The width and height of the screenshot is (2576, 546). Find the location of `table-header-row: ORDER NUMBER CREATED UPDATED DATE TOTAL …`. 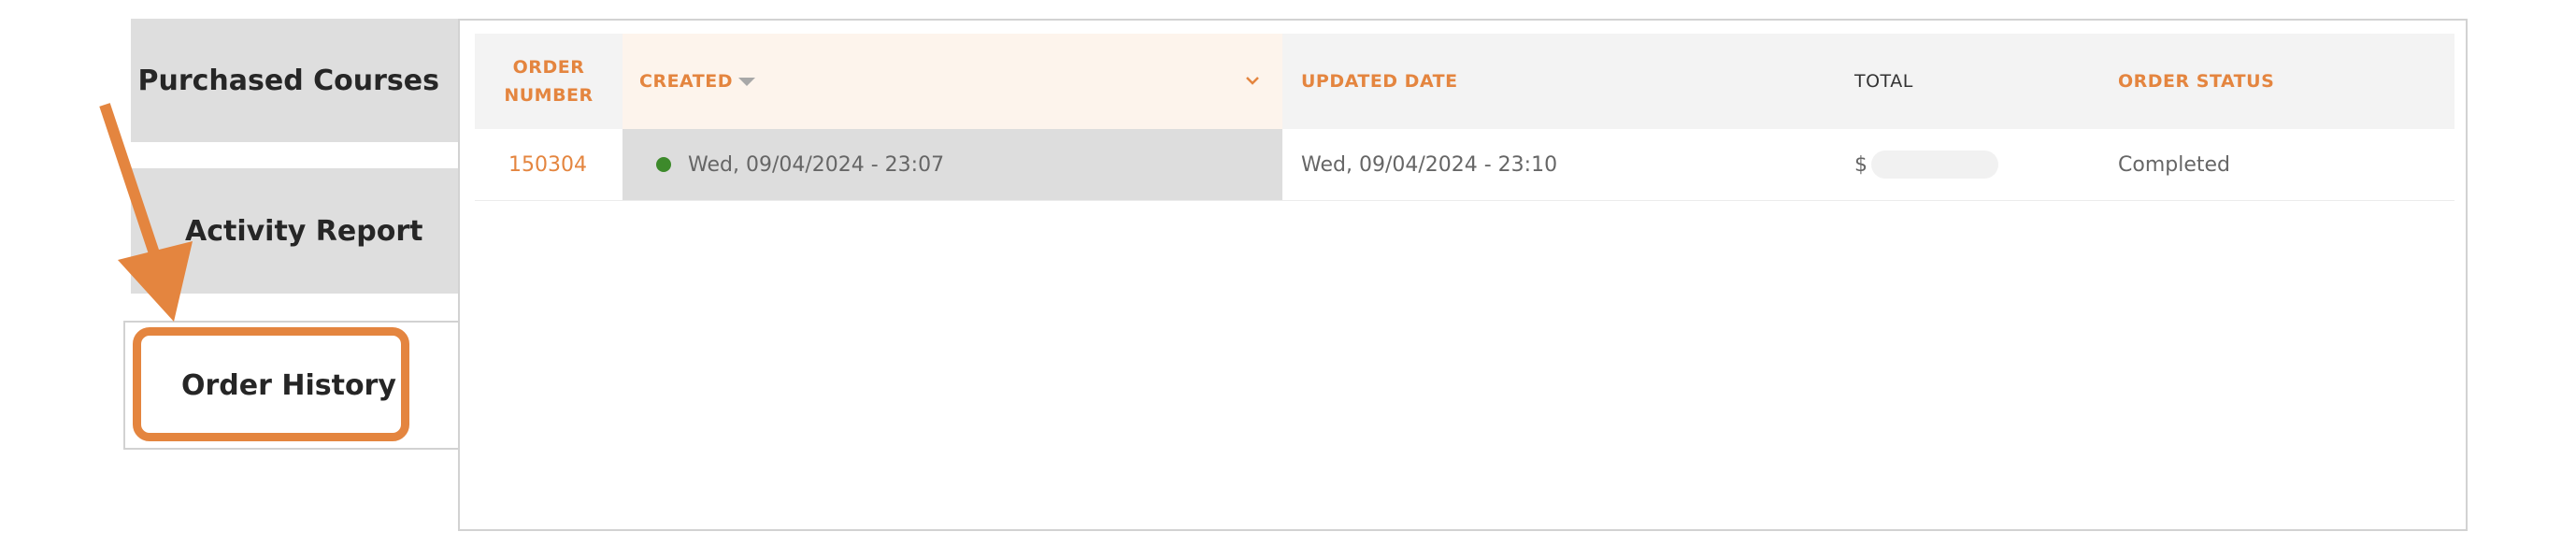

table-header-row: ORDER NUMBER CREATED UPDATED DATE TOTAL … is located at coordinates (1464, 81).